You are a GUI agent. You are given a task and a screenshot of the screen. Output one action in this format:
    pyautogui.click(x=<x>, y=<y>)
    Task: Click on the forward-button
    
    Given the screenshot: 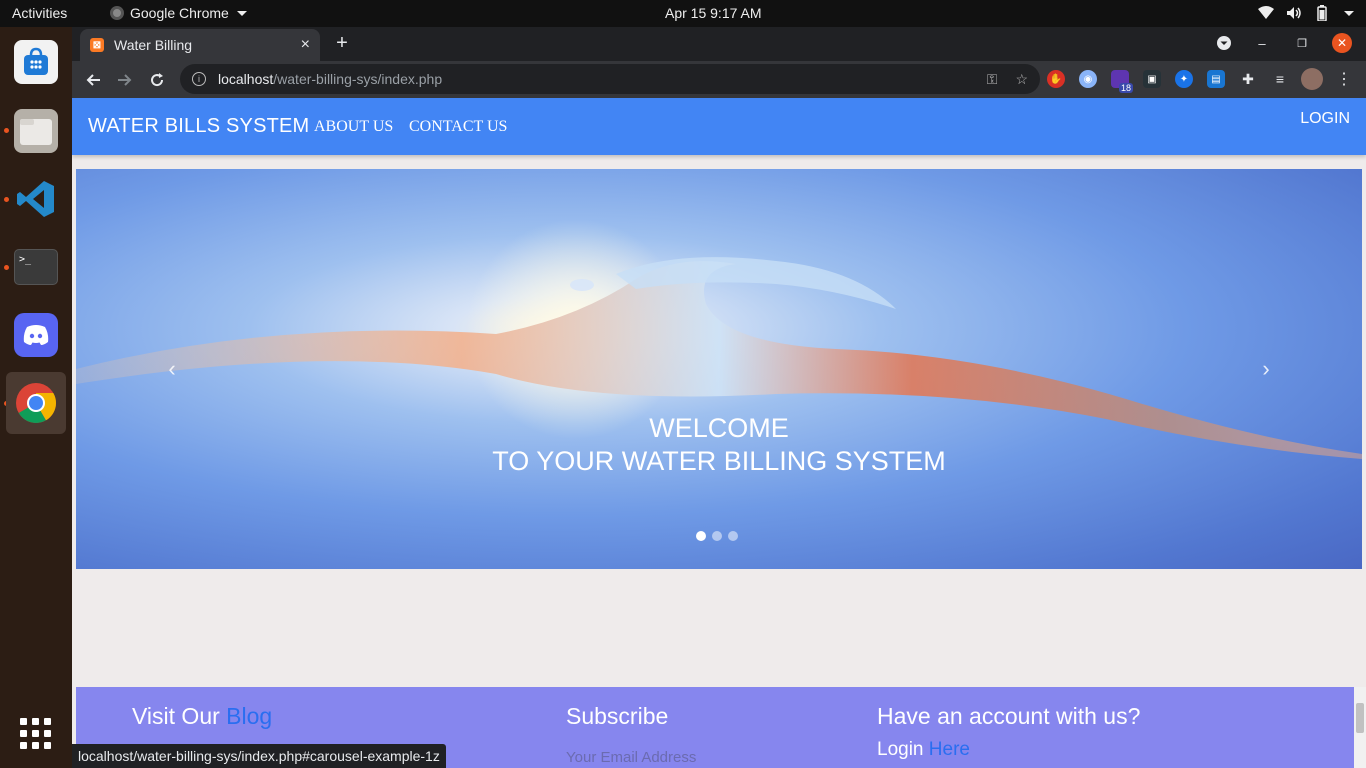 What is the action you would take?
    pyautogui.click(x=125, y=80)
    